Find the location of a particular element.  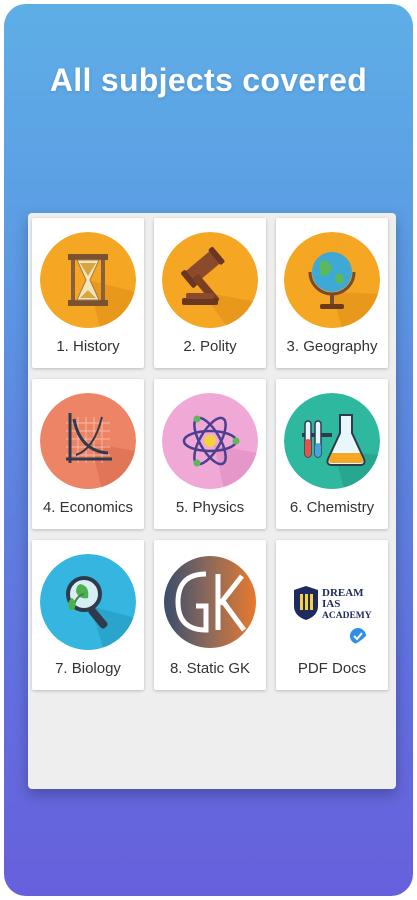

subject-label: PDF Docs is located at coordinates (332, 668).